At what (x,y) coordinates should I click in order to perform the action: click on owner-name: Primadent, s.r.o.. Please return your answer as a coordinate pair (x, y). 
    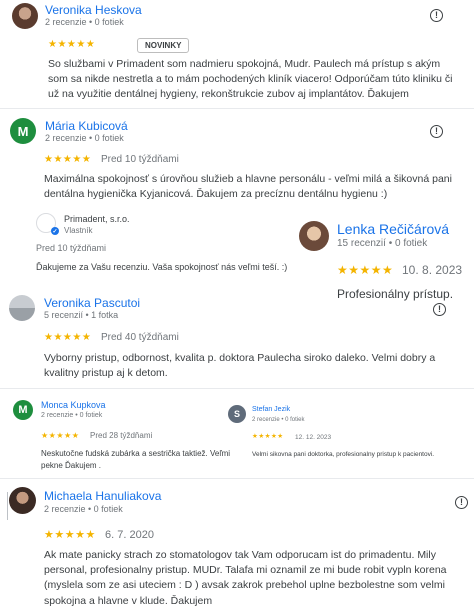
    Looking at the image, I should click on (97, 219).